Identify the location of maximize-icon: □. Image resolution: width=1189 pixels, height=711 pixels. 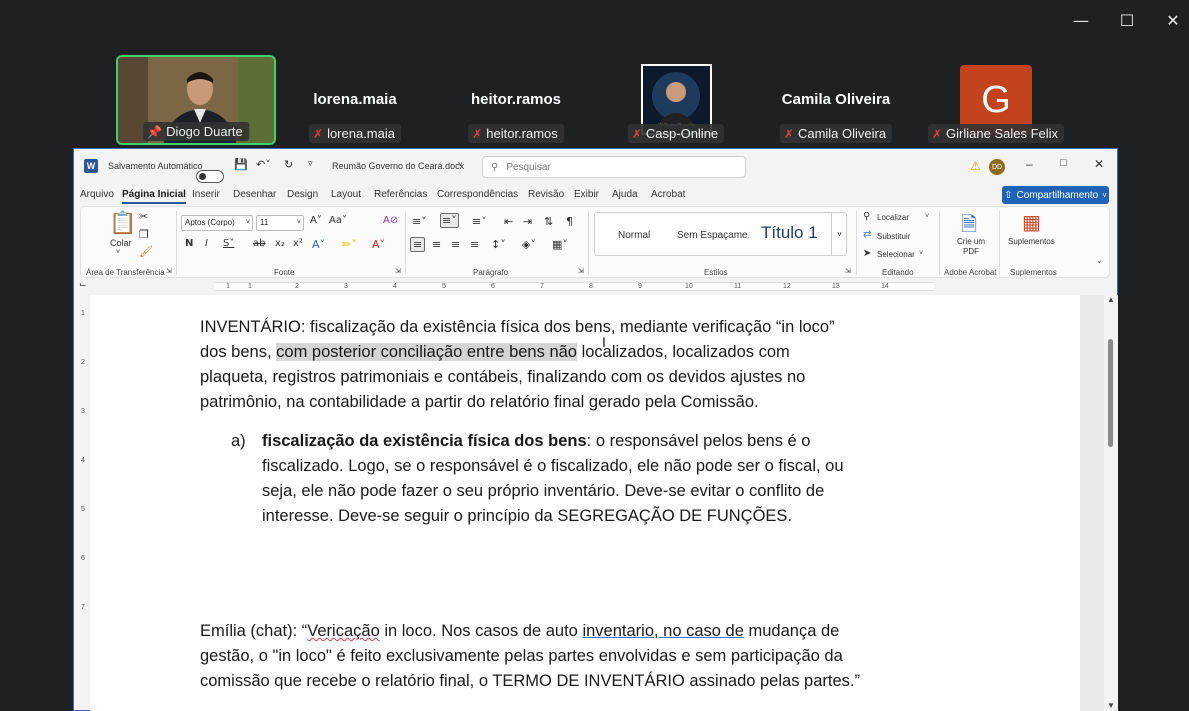
(1063, 163).